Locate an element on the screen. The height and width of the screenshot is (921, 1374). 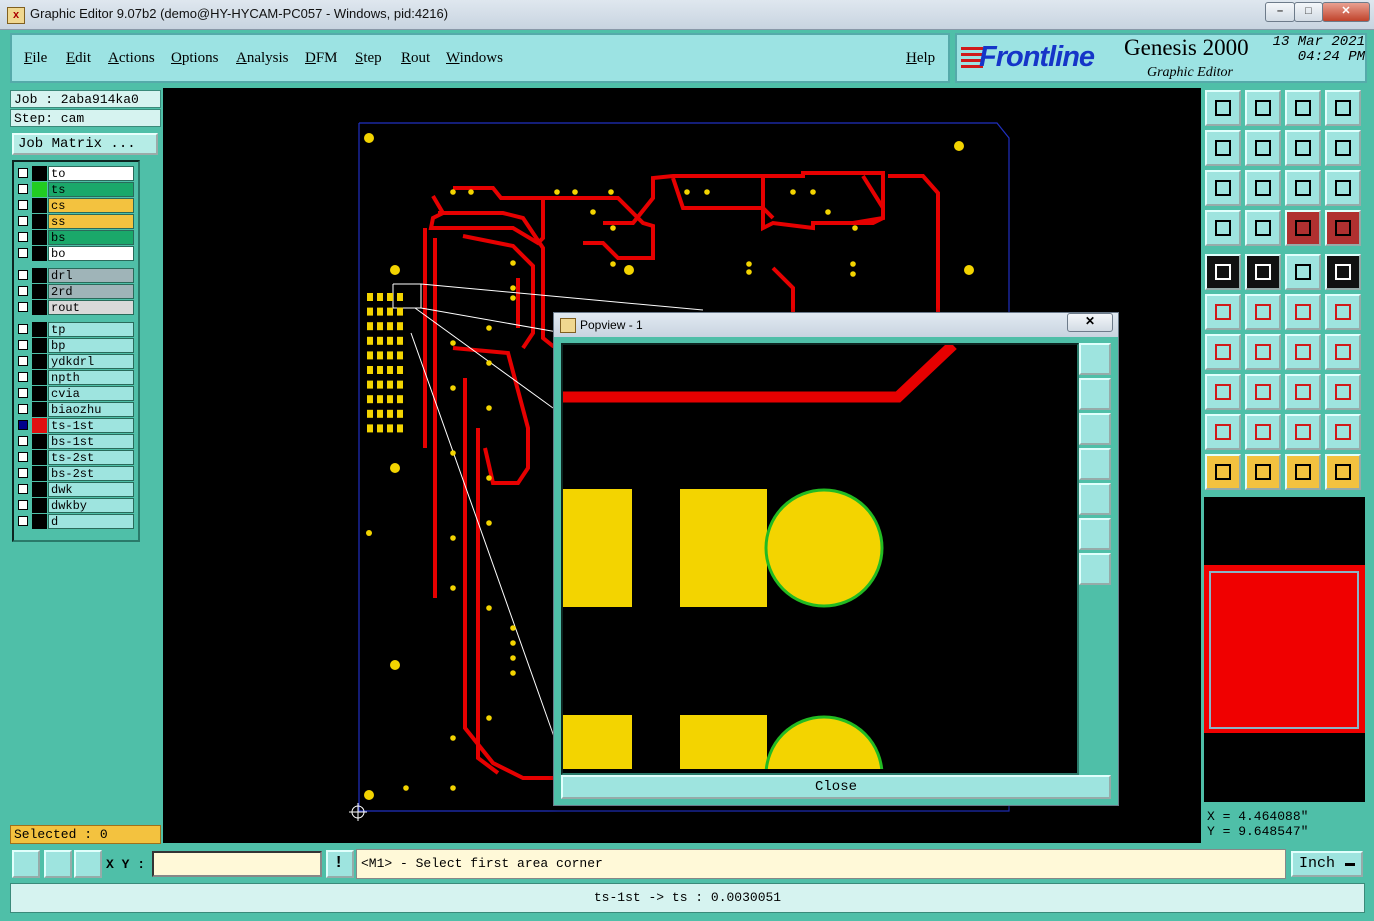
layer-row-bs-1st: bs-1st is located at coordinates (75, 441).